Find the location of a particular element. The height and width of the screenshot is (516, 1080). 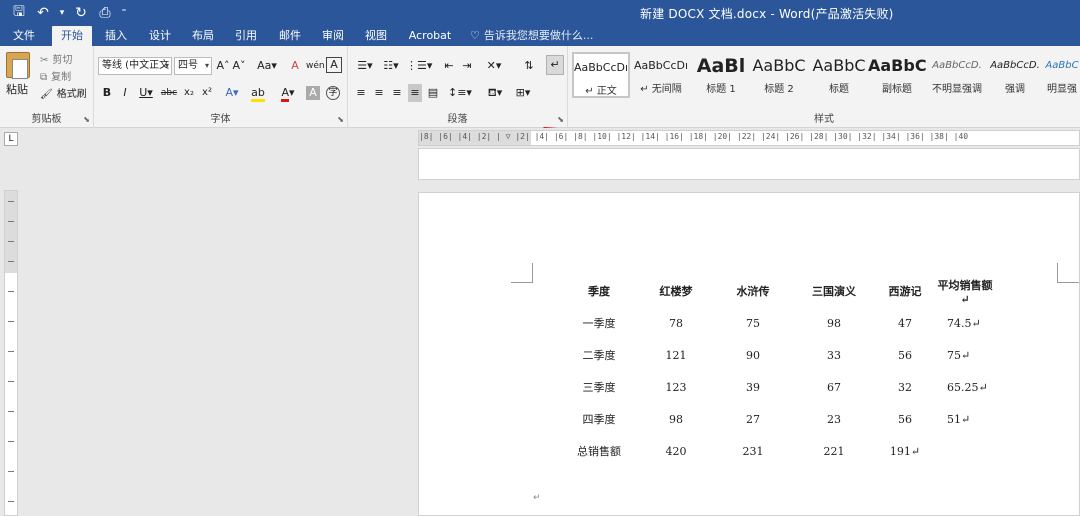

style-intense-emphasis: AaBbC 明显强 is located at coordinates (1062, 75).